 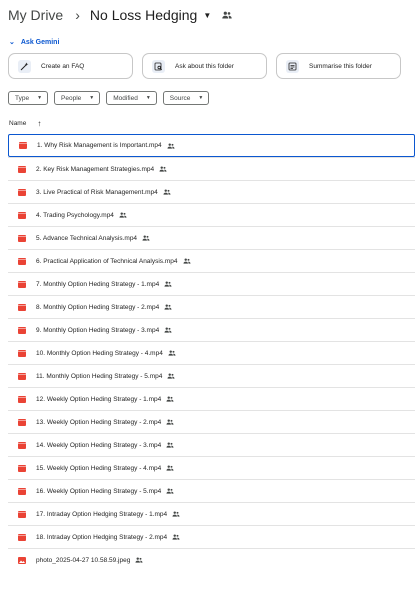 What do you see at coordinates (40, 42) in the screenshot?
I see `ask-gemini-label: Ask Gemini` at bounding box center [40, 42].